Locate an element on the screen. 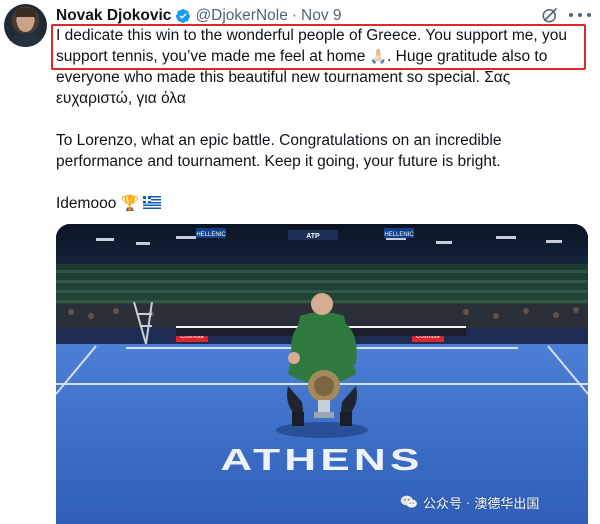 This screenshot has height=524, width=600. tweet-date: Nov 9 is located at coordinates (321, 16).